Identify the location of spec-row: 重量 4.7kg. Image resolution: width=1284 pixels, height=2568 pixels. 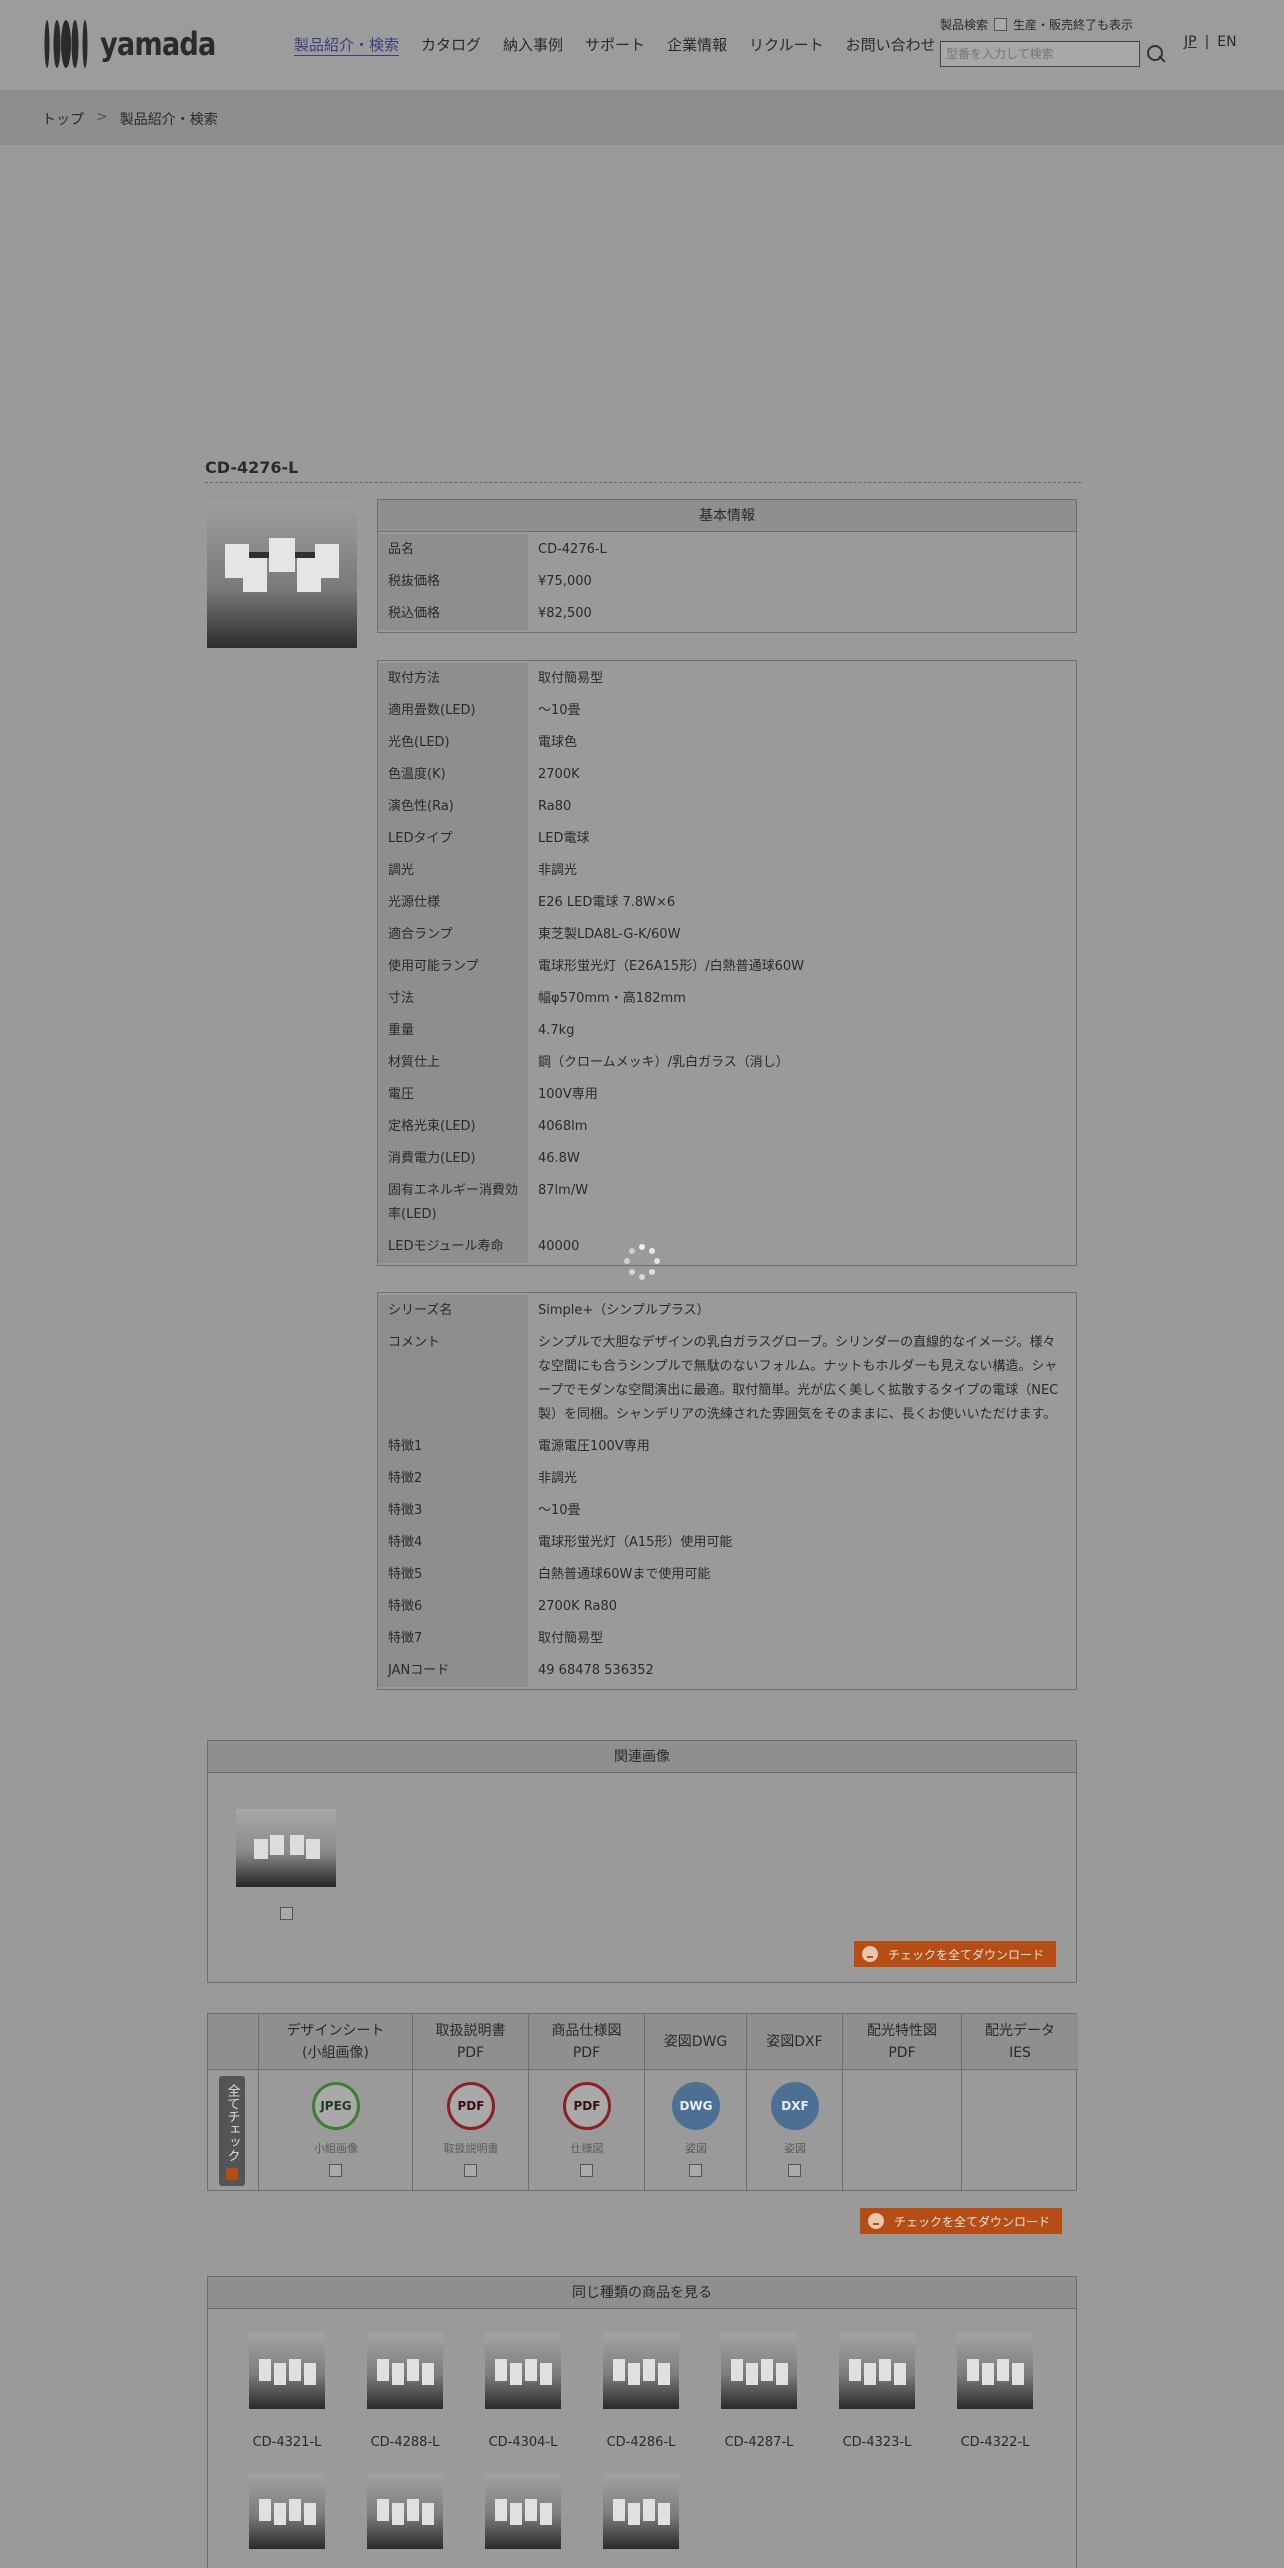
(727, 1031).